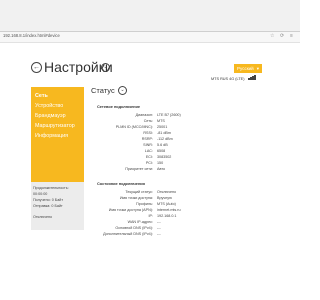 This screenshot has width=320, height=300. Describe the element at coordinates (169, 115) in the screenshot. I see `row-value: LTE B7 (2600)` at that location.